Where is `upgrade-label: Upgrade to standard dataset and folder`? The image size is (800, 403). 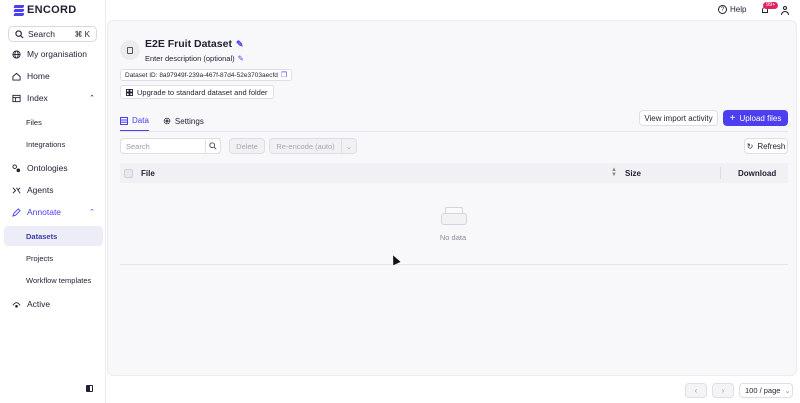
upgrade-label: Upgrade to standard dataset and folder is located at coordinates (202, 92).